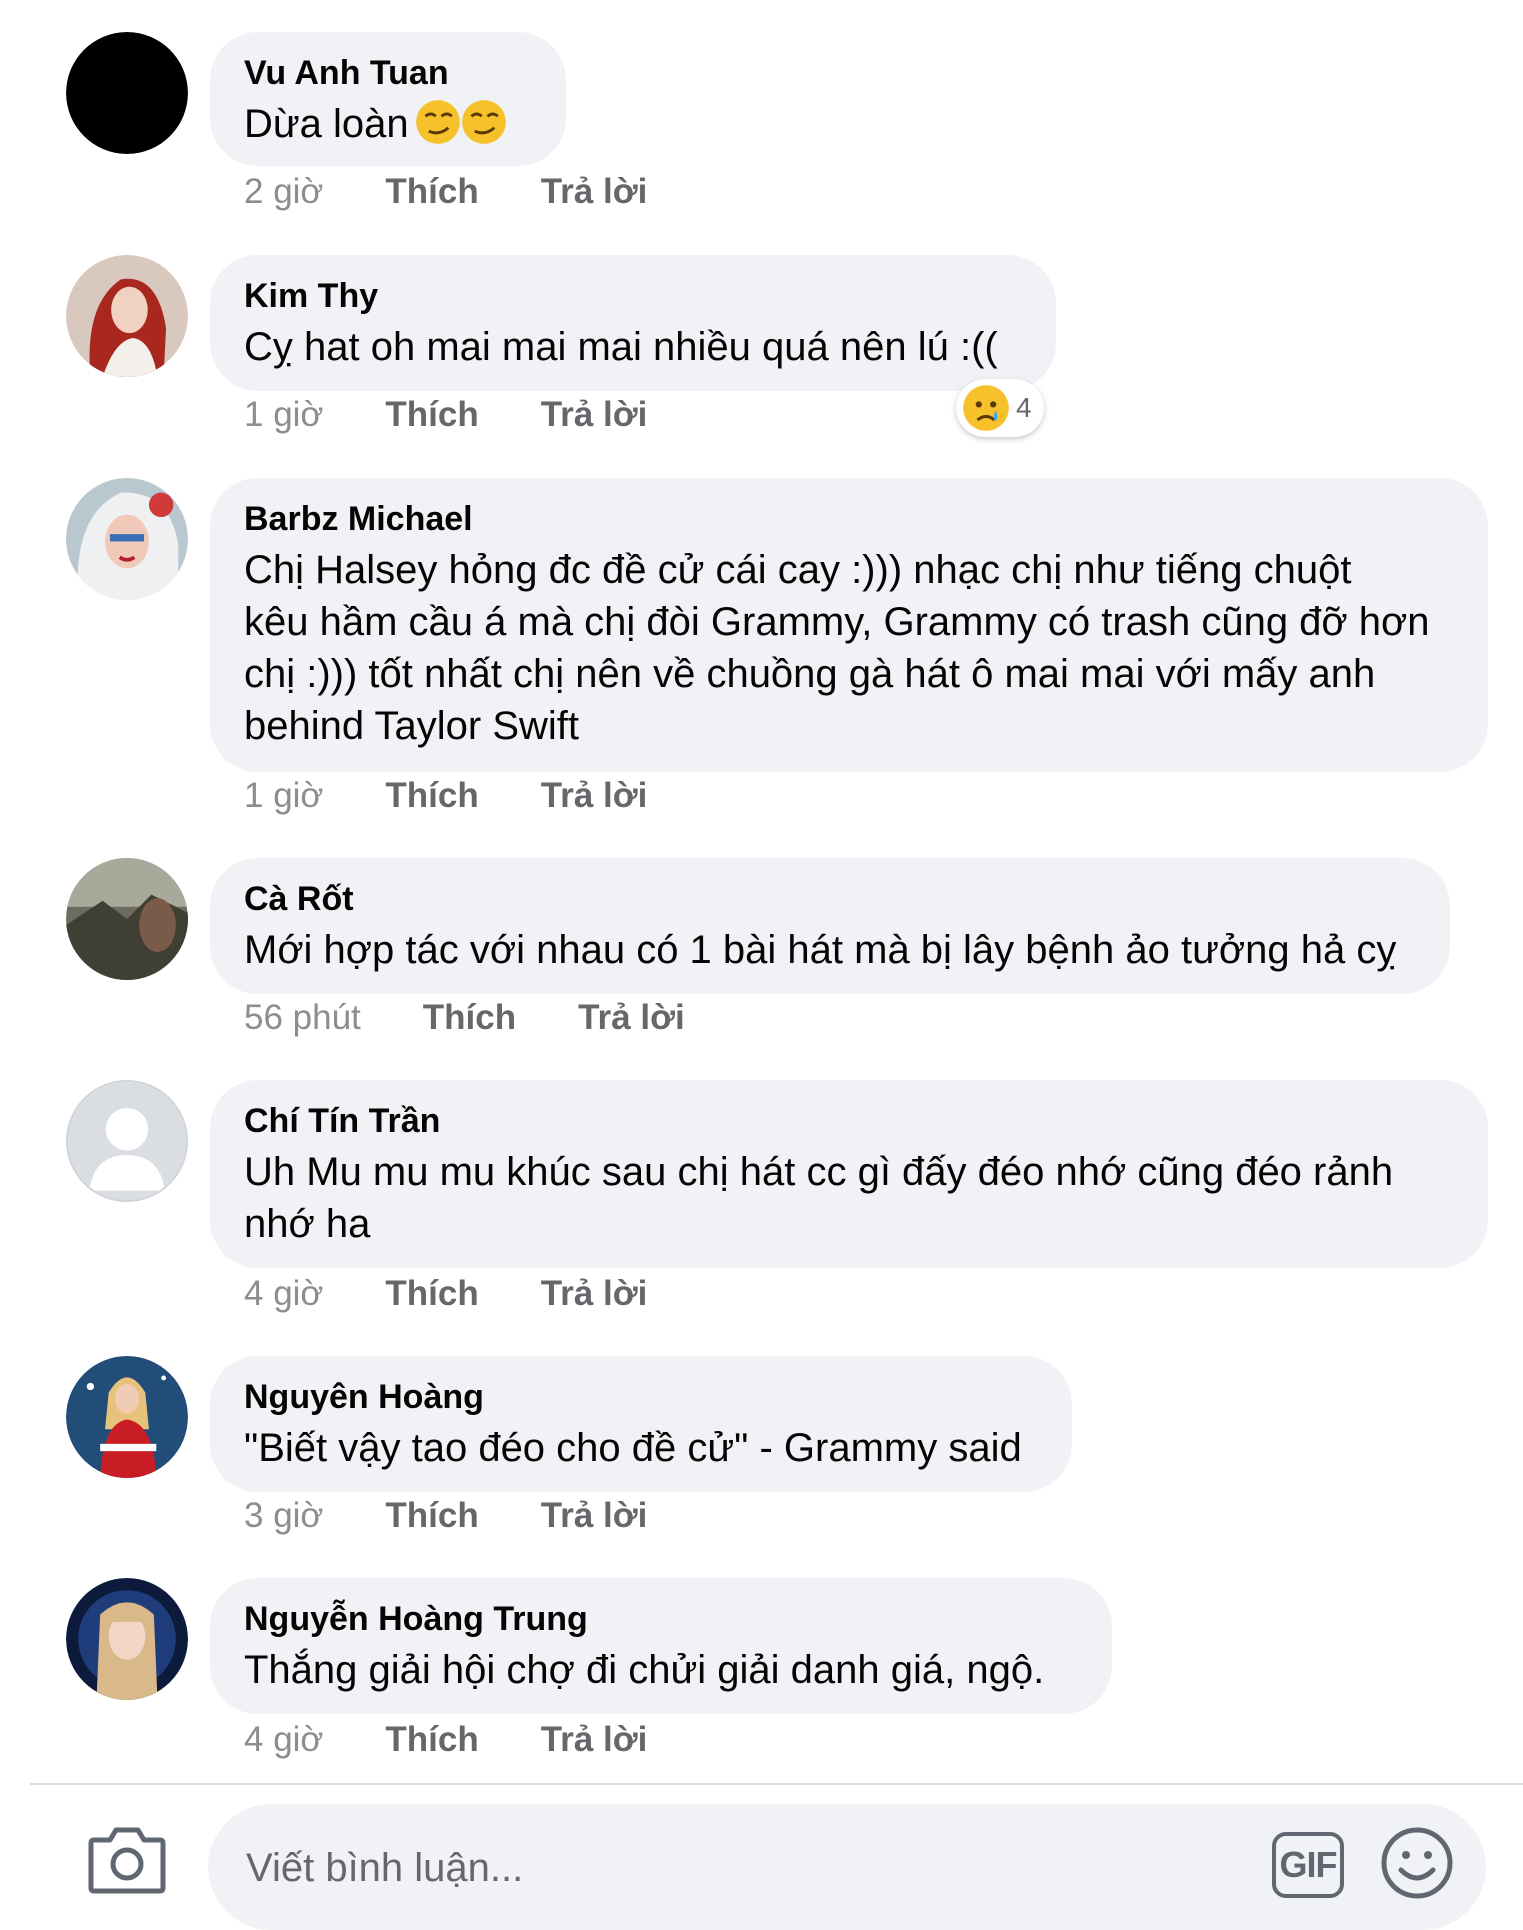 The height and width of the screenshot is (1930, 1523). What do you see at coordinates (283, 192) in the screenshot?
I see `comment-time: 2 giờ` at bounding box center [283, 192].